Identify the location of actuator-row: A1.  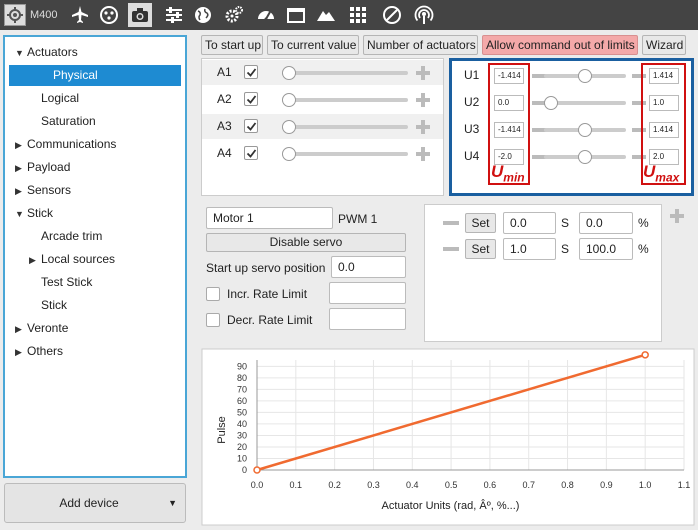
(322, 72).